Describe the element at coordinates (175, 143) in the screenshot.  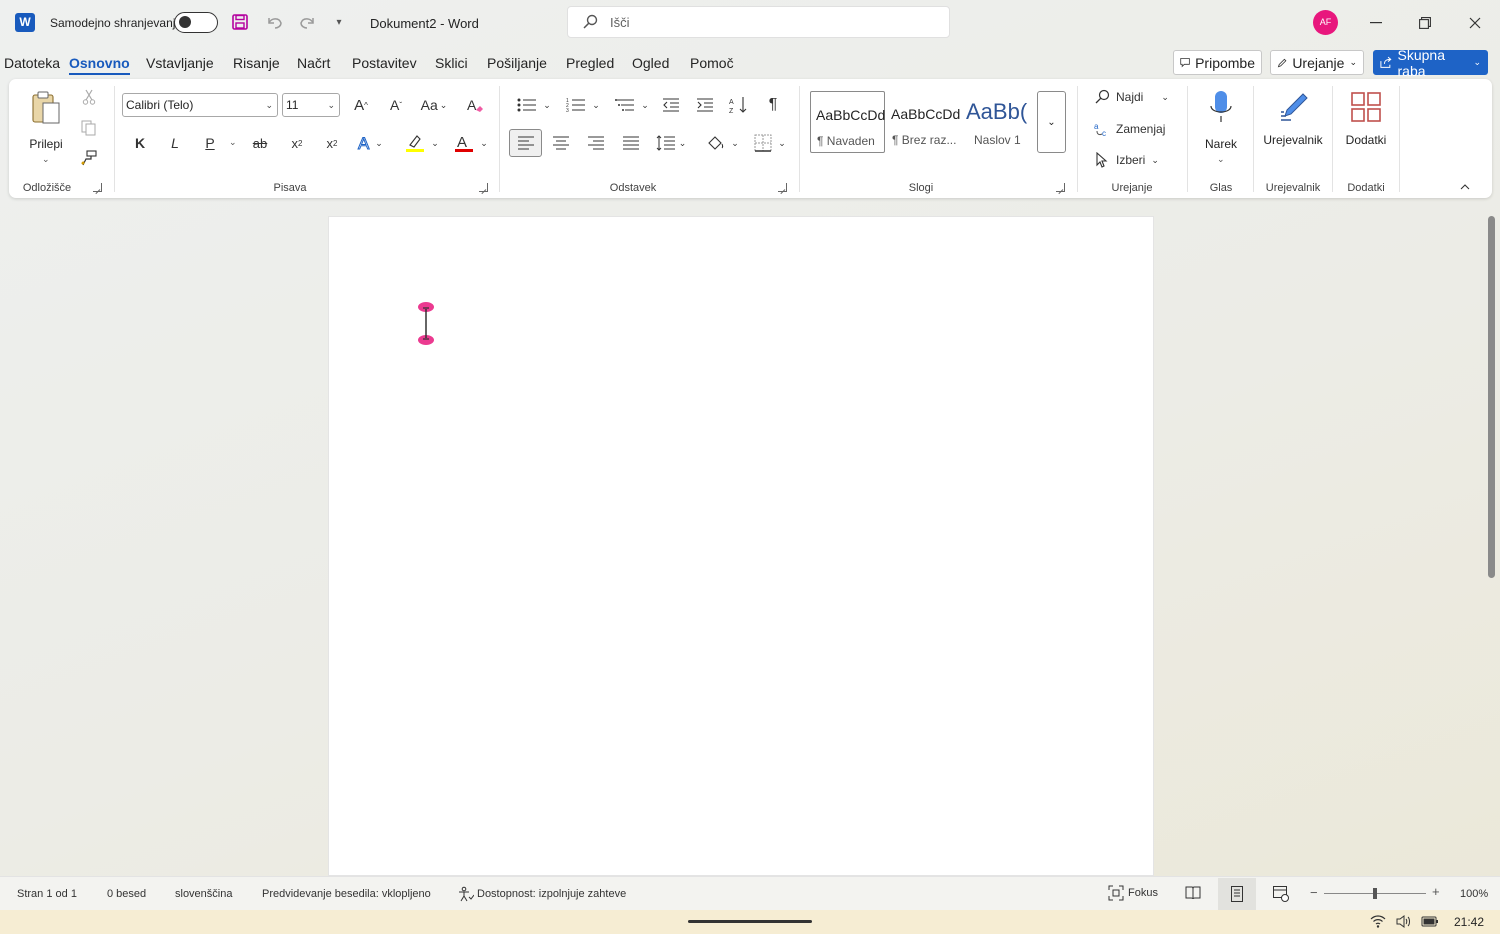
I see `italic-button: L` at that location.